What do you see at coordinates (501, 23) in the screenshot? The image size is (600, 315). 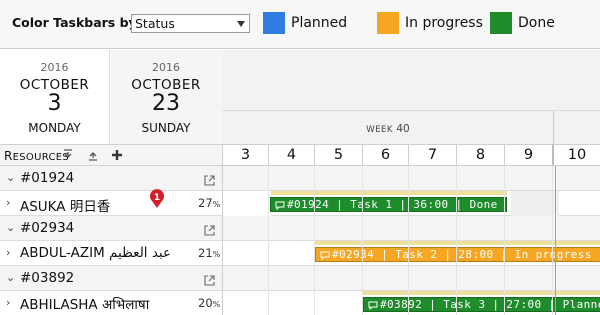 I see `done-swatch` at bounding box center [501, 23].